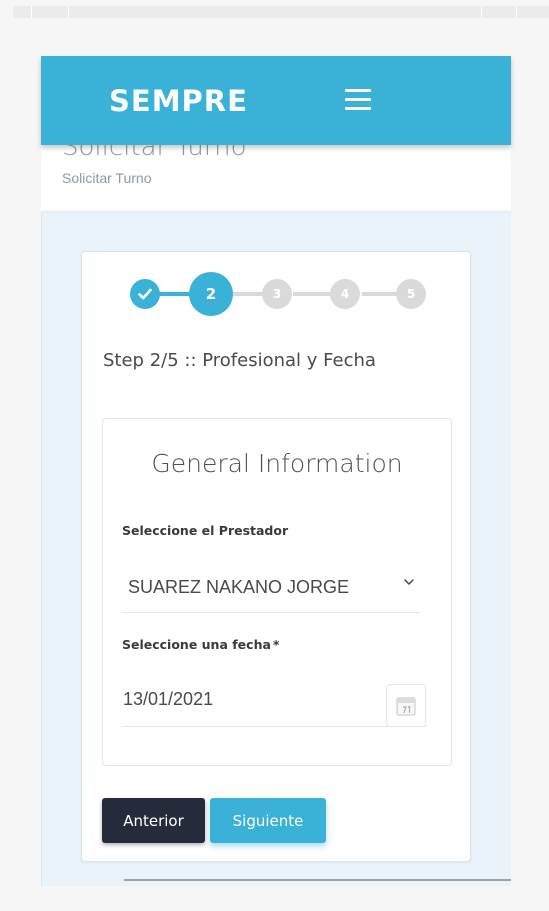 The image size is (549, 911). I want to click on step-2-current: 2, so click(211, 294).